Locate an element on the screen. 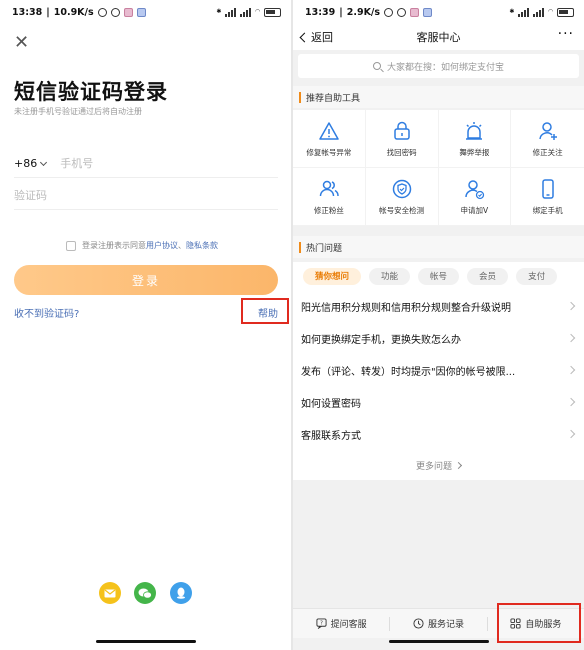 The width and height of the screenshot is (584, 650). question-item: 客服联系方式 is located at coordinates (438, 434).